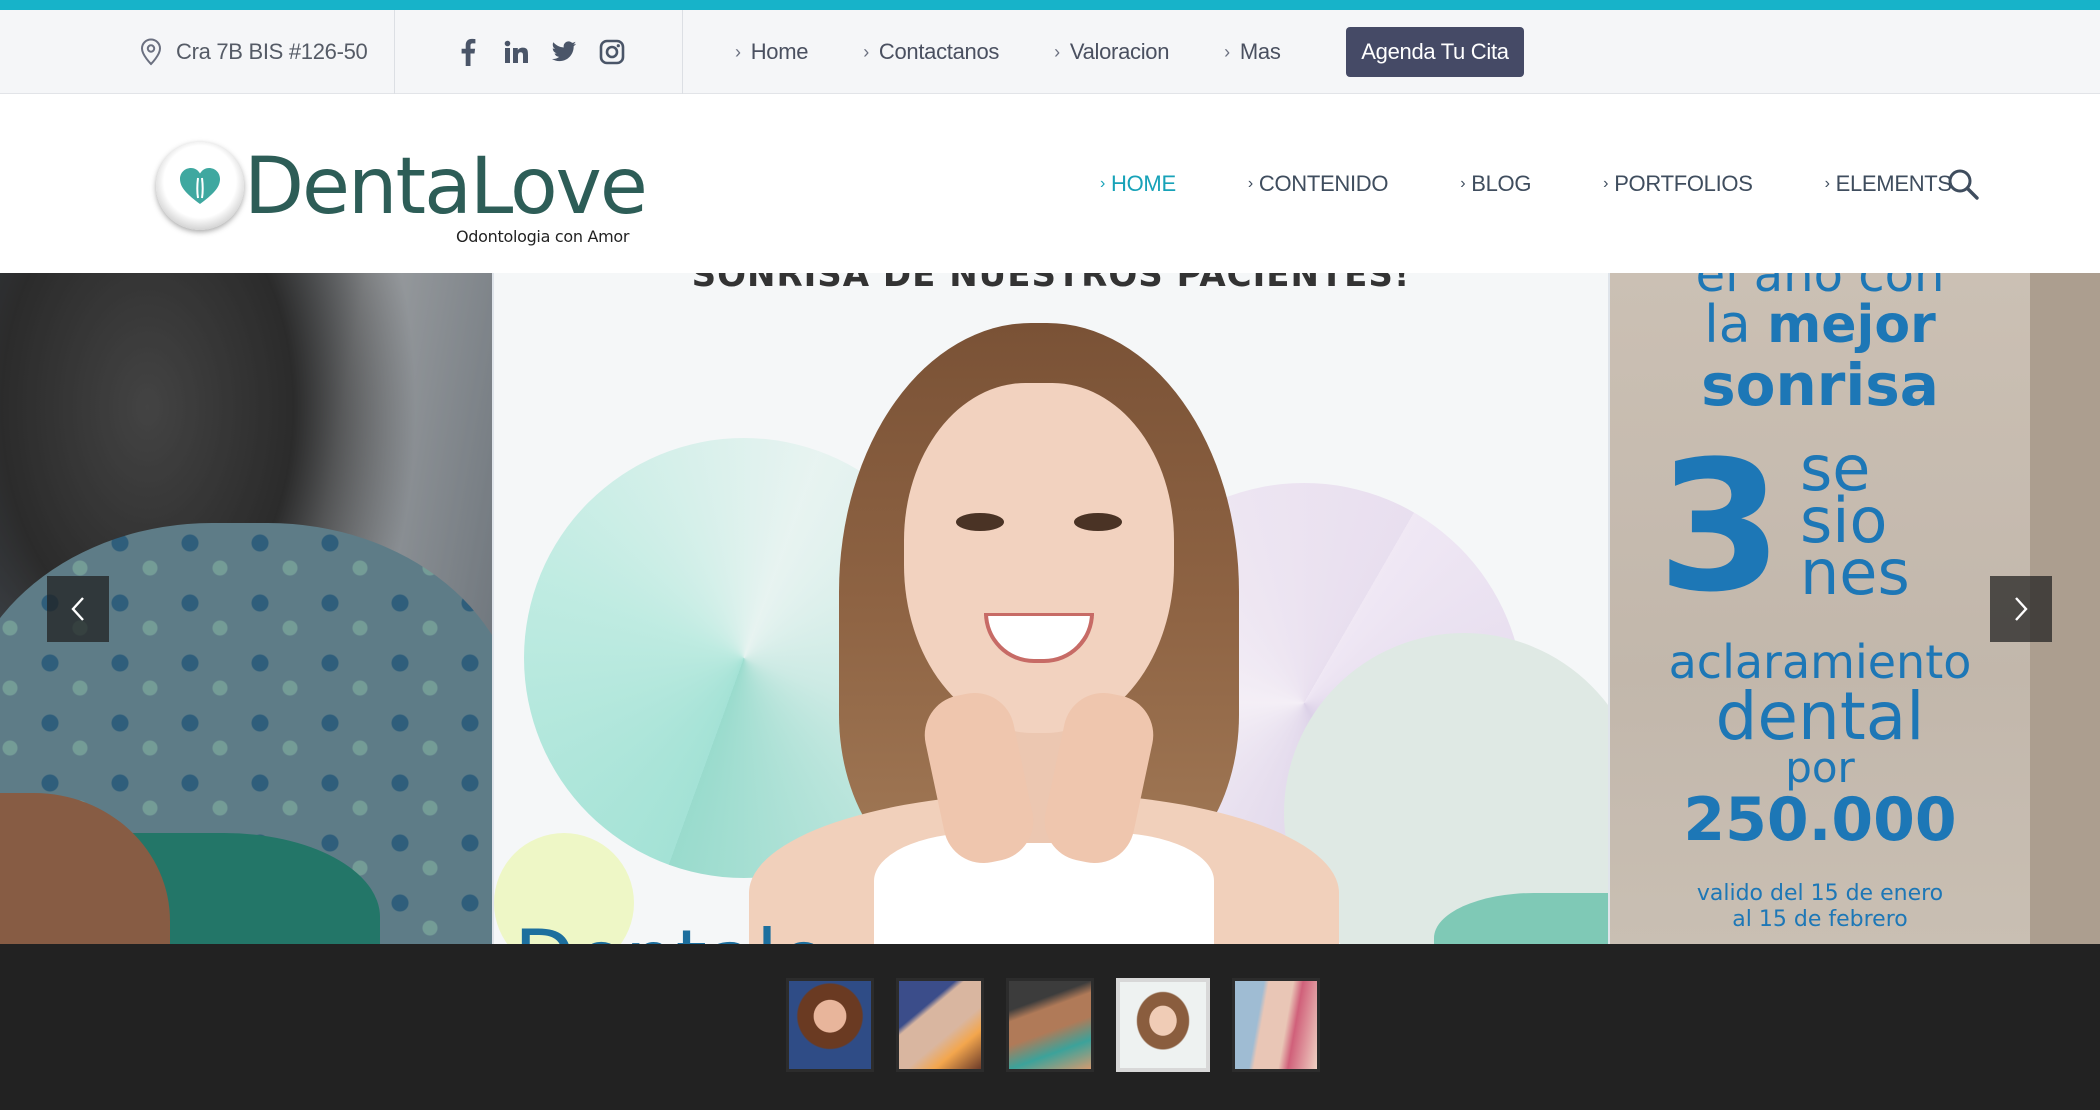 Image resolution: width=2100 pixels, height=1110 pixels. I want to click on slider-next-button, so click(2021, 609).